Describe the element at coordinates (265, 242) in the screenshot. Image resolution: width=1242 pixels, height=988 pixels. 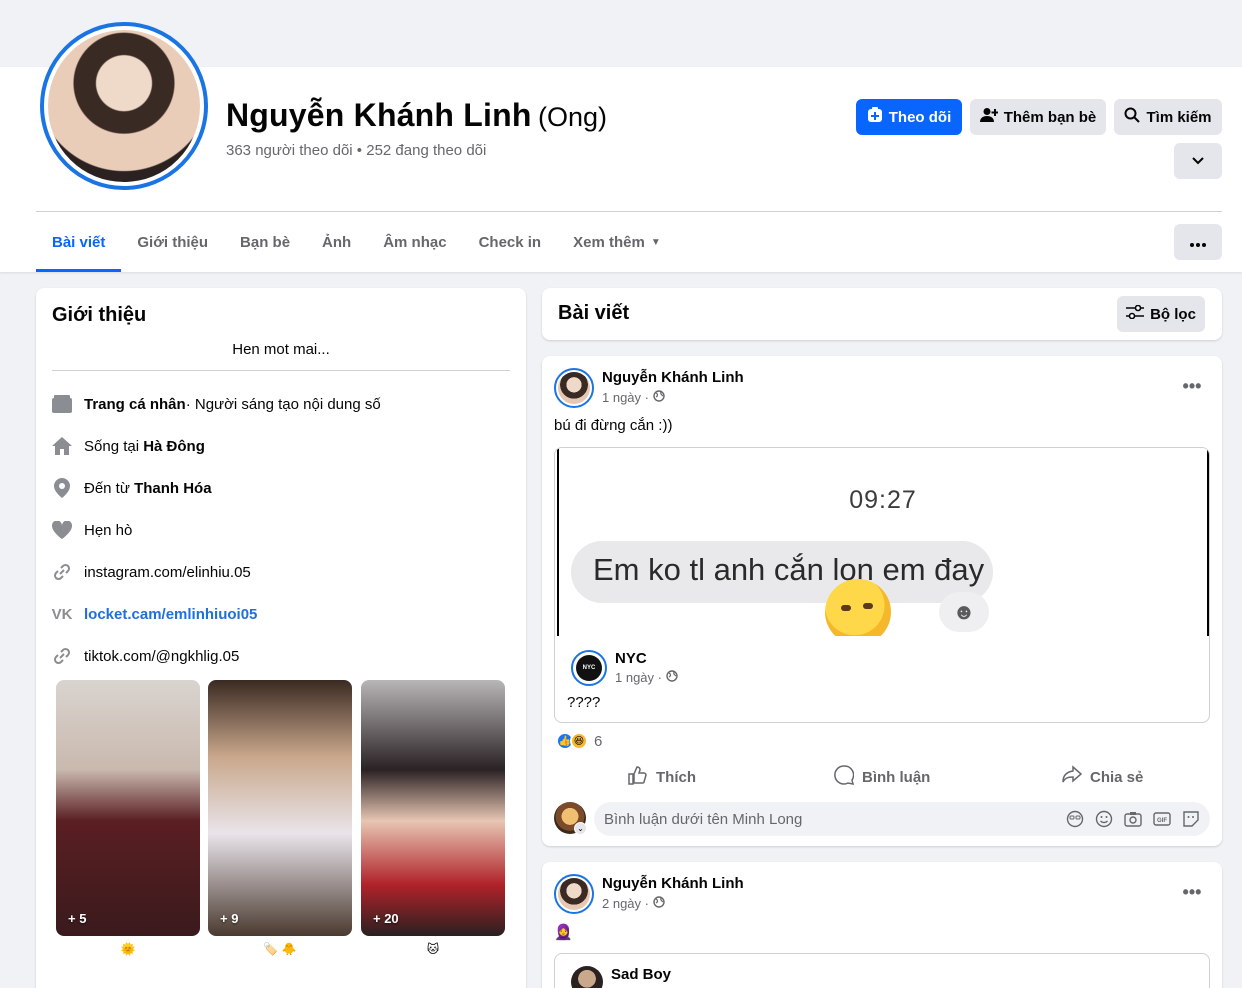
I see `tab-friends: Bạn bè` at that location.